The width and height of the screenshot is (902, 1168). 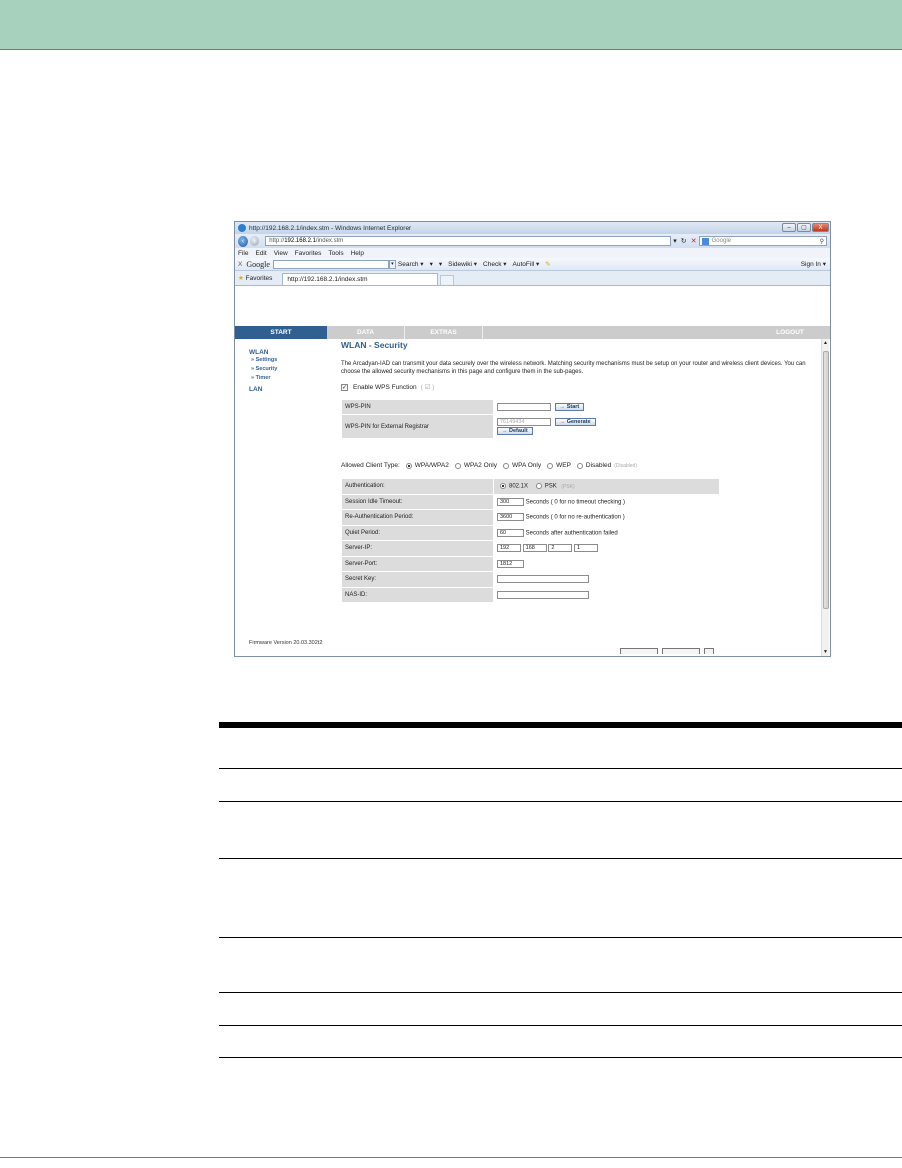 What do you see at coordinates (457, 465) in the screenshot?
I see `radio-wpa2-only` at bounding box center [457, 465].